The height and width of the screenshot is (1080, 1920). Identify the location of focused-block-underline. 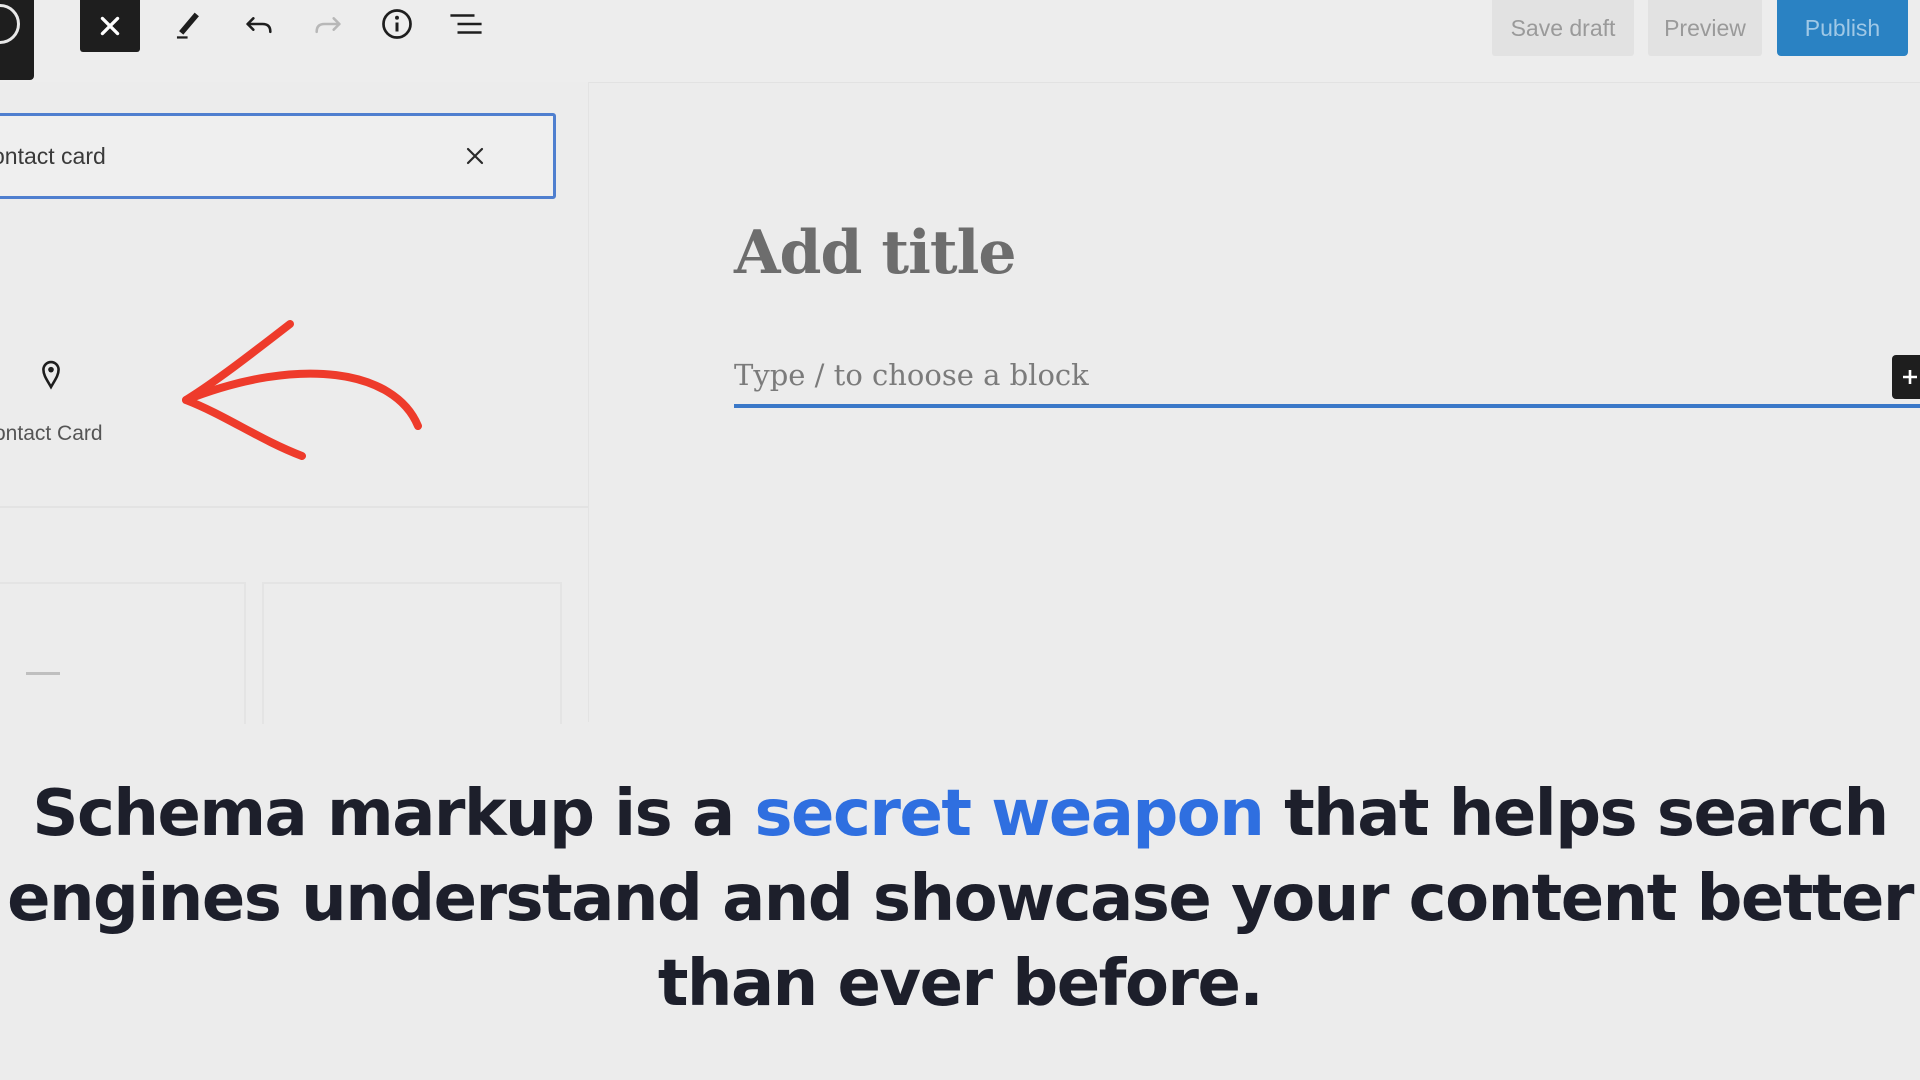
(1327, 406).